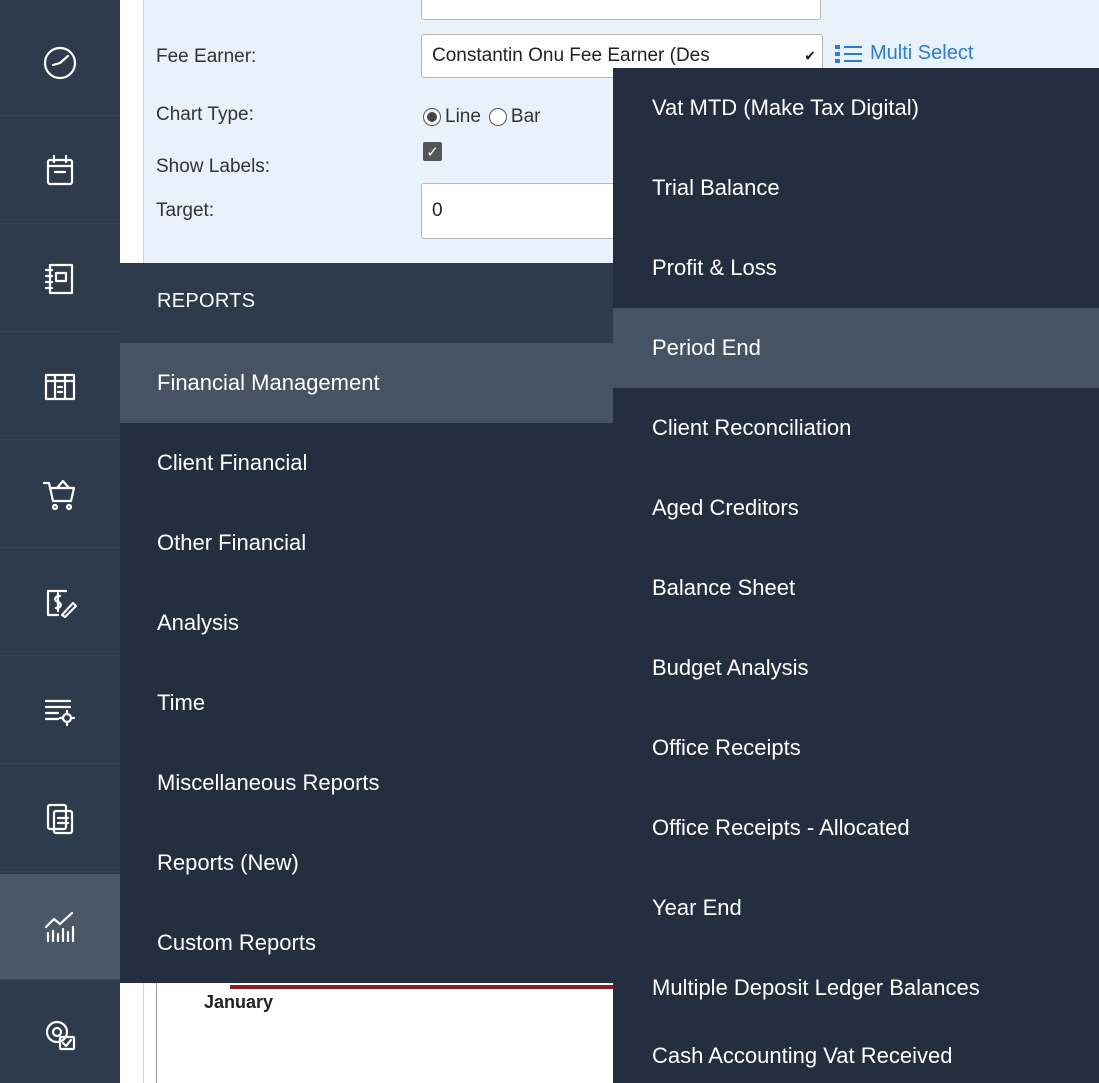 The width and height of the screenshot is (1099, 1083). I want to click on rail-calendar-button, so click(60, 171).